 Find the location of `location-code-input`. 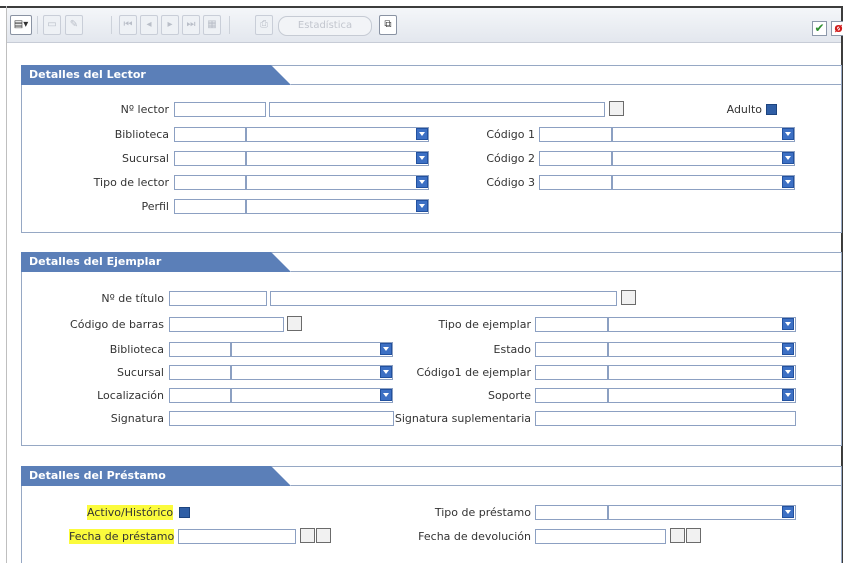

location-code-input is located at coordinates (200, 395).